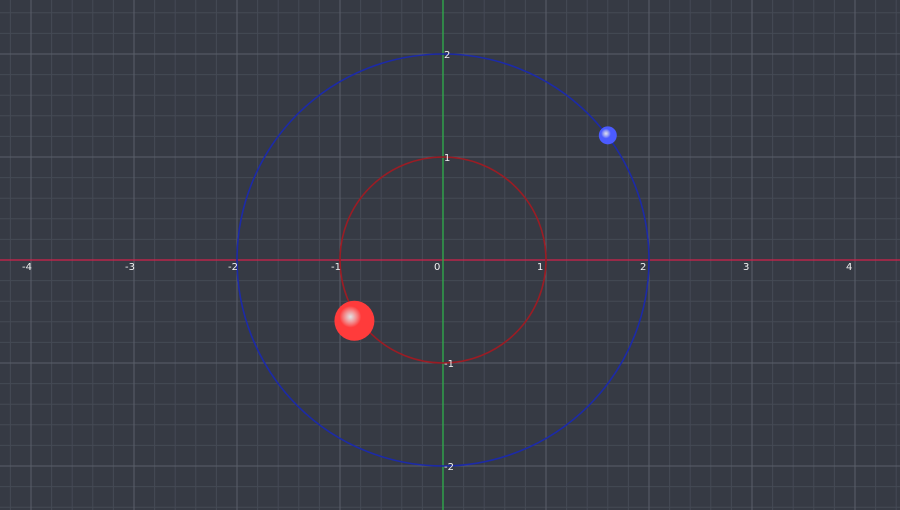 The width and height of the screenshot is (900, 510). Describe the element at coordinates (130, 267) in the screenshot. I see `x-tick-label: -3` at that location.